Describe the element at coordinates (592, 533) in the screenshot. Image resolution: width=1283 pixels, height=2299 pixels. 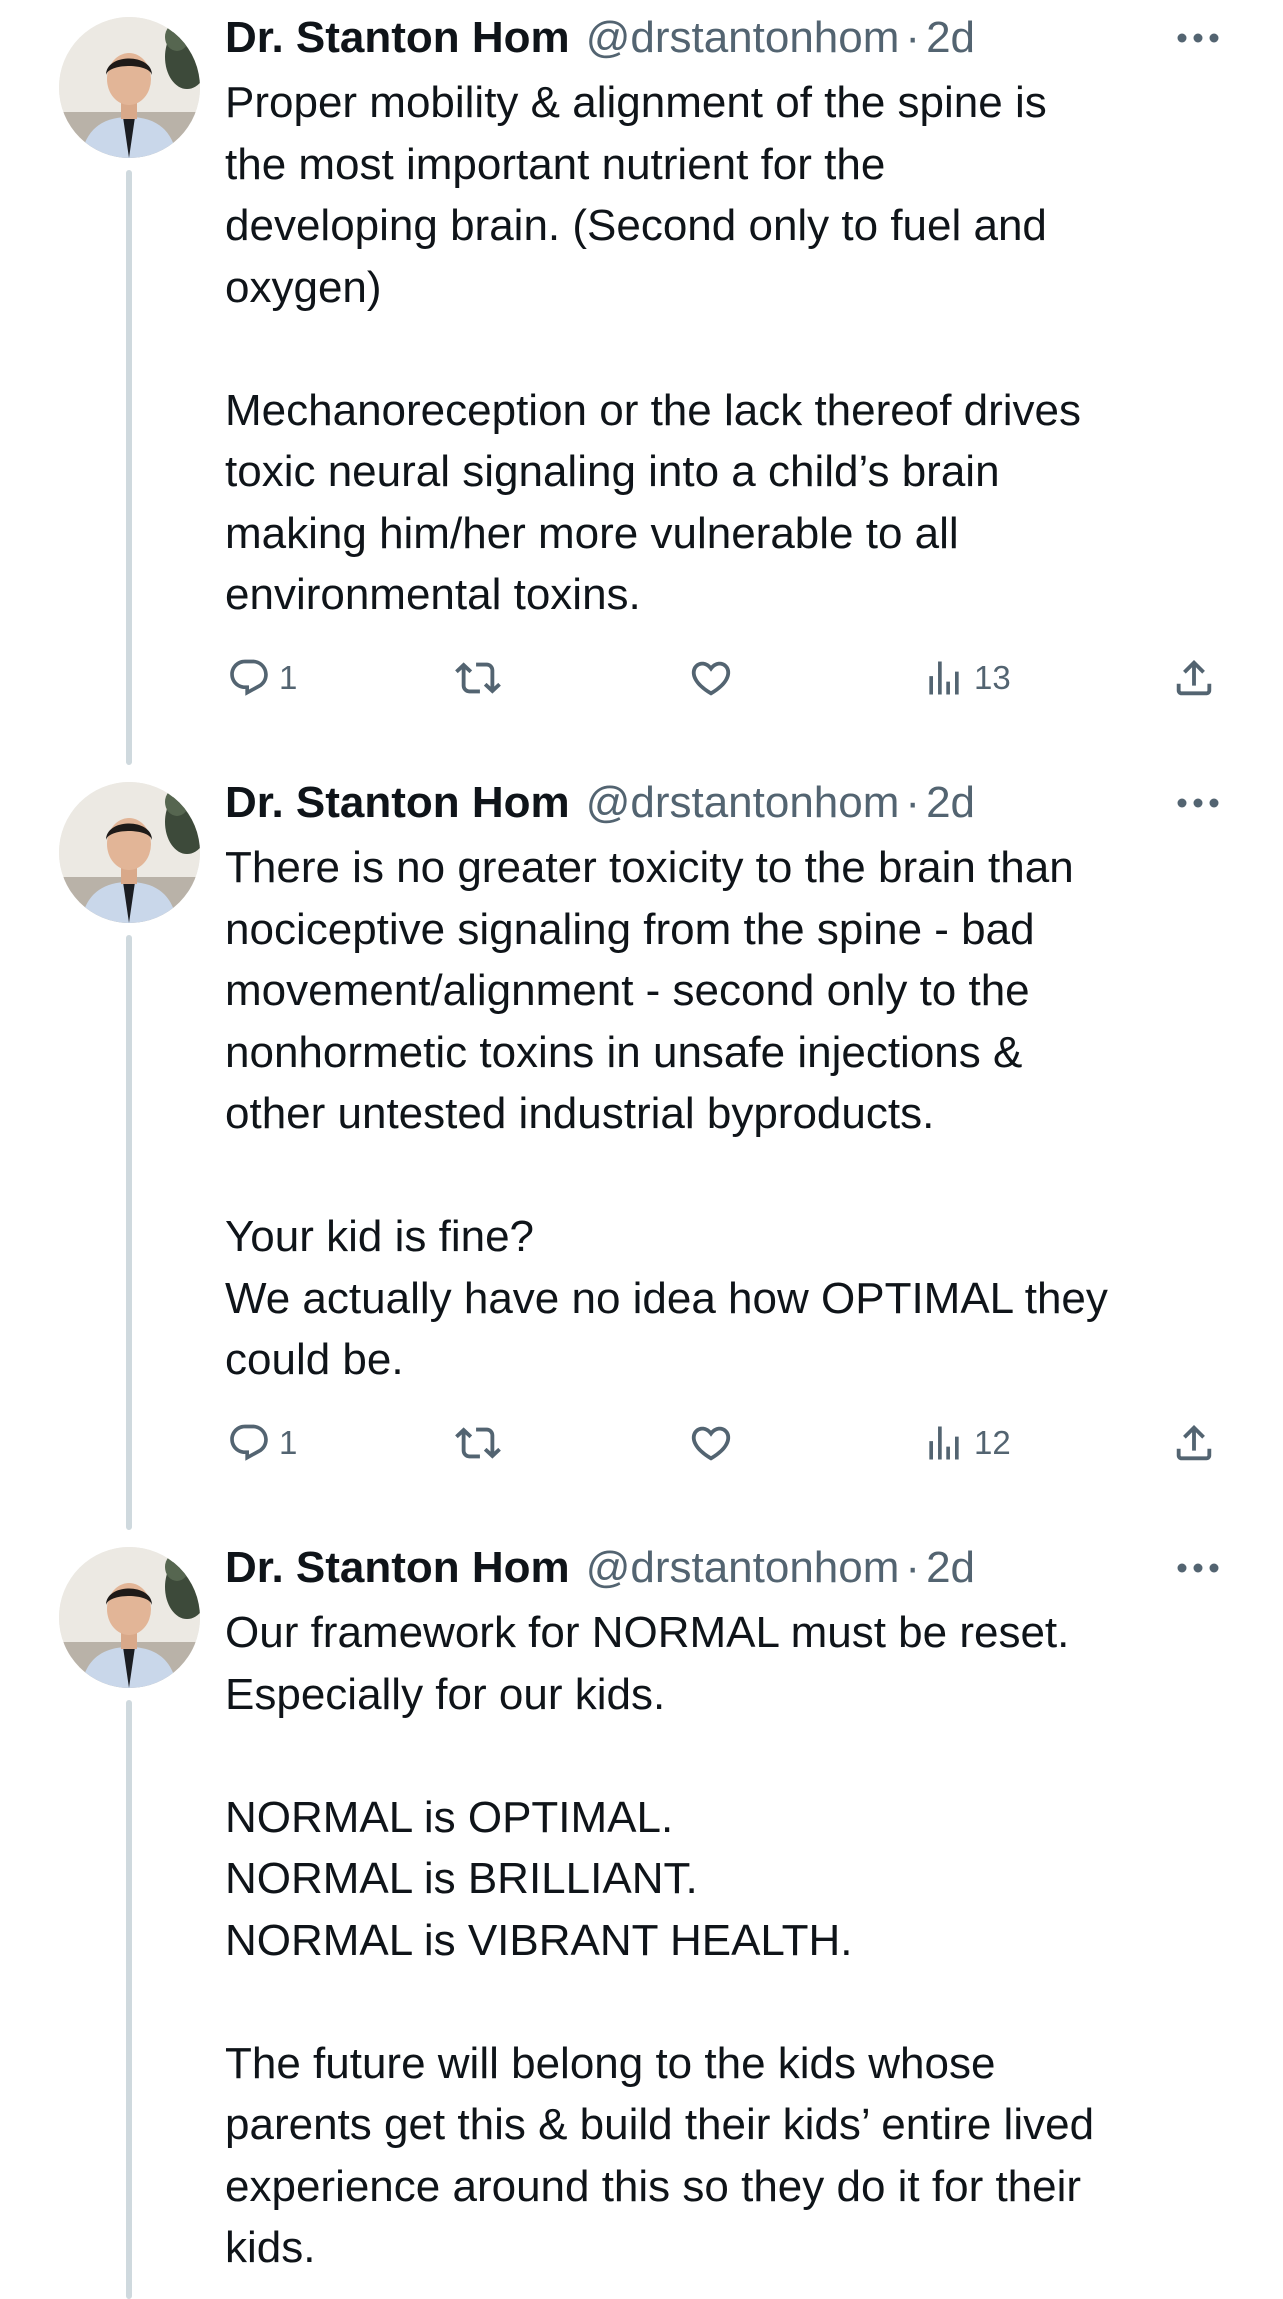
I see `text-line: making him/her more vulnerable to all` at that location.